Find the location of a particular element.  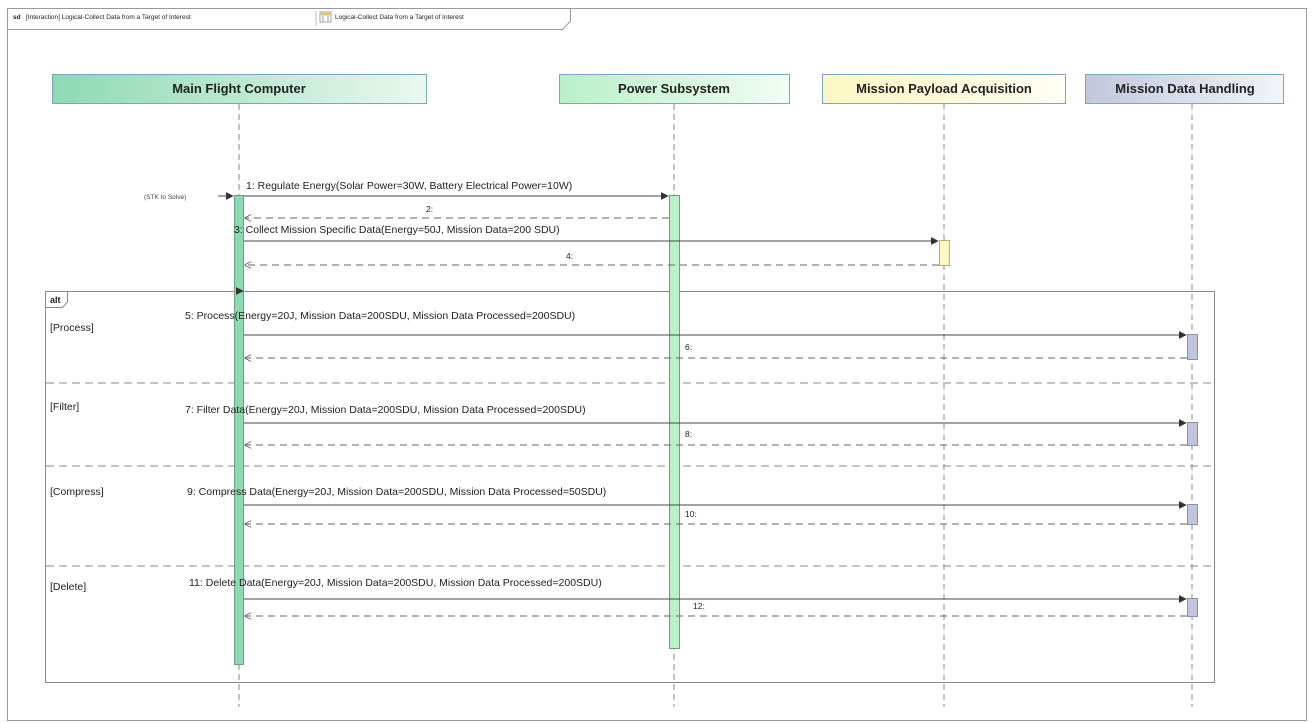

lifeline-title: Main Flight Computer is located at coordinates (239, 88).